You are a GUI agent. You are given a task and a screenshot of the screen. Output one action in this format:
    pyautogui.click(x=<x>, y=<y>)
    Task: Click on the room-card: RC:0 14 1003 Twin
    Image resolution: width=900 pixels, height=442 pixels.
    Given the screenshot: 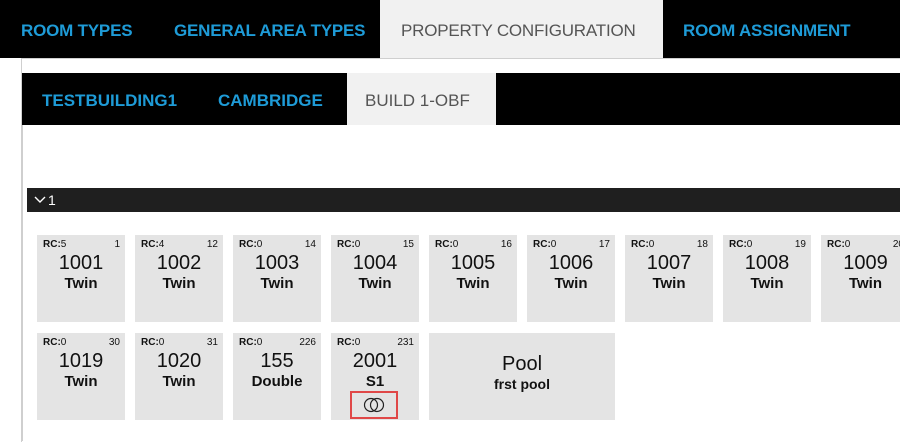 What is the action you would take?
    pyautogui.click(x=277, y=278)
    